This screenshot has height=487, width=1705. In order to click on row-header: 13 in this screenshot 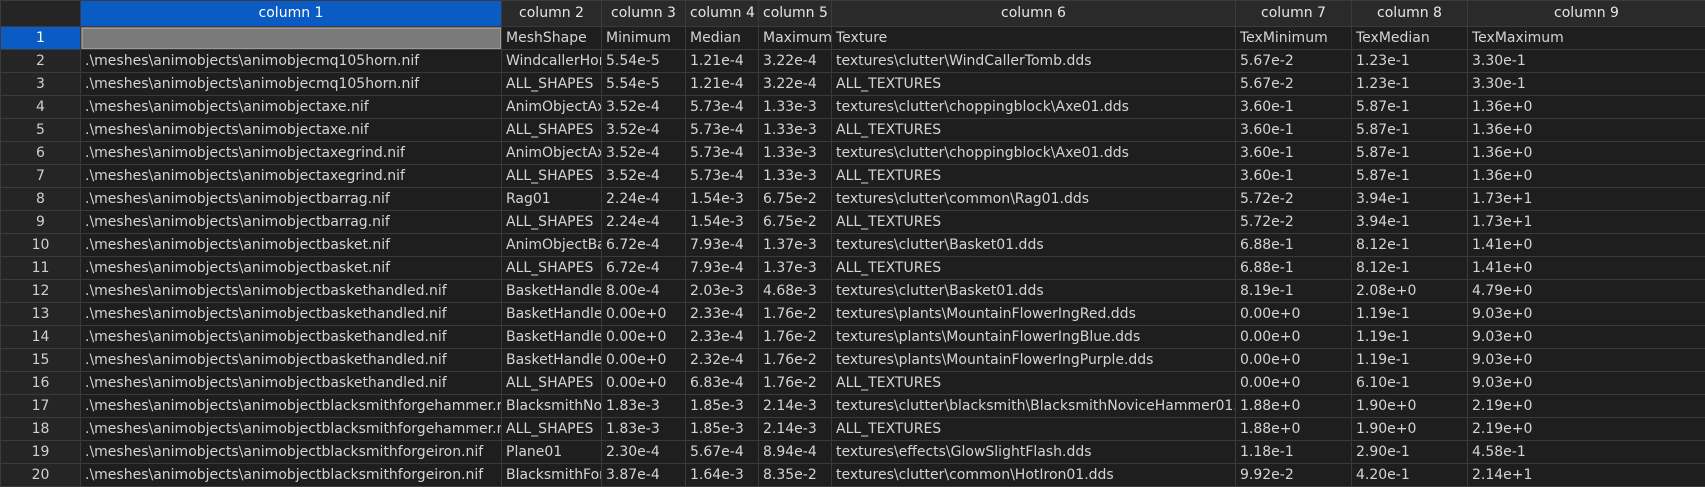, I will do `click(40, 314)`.